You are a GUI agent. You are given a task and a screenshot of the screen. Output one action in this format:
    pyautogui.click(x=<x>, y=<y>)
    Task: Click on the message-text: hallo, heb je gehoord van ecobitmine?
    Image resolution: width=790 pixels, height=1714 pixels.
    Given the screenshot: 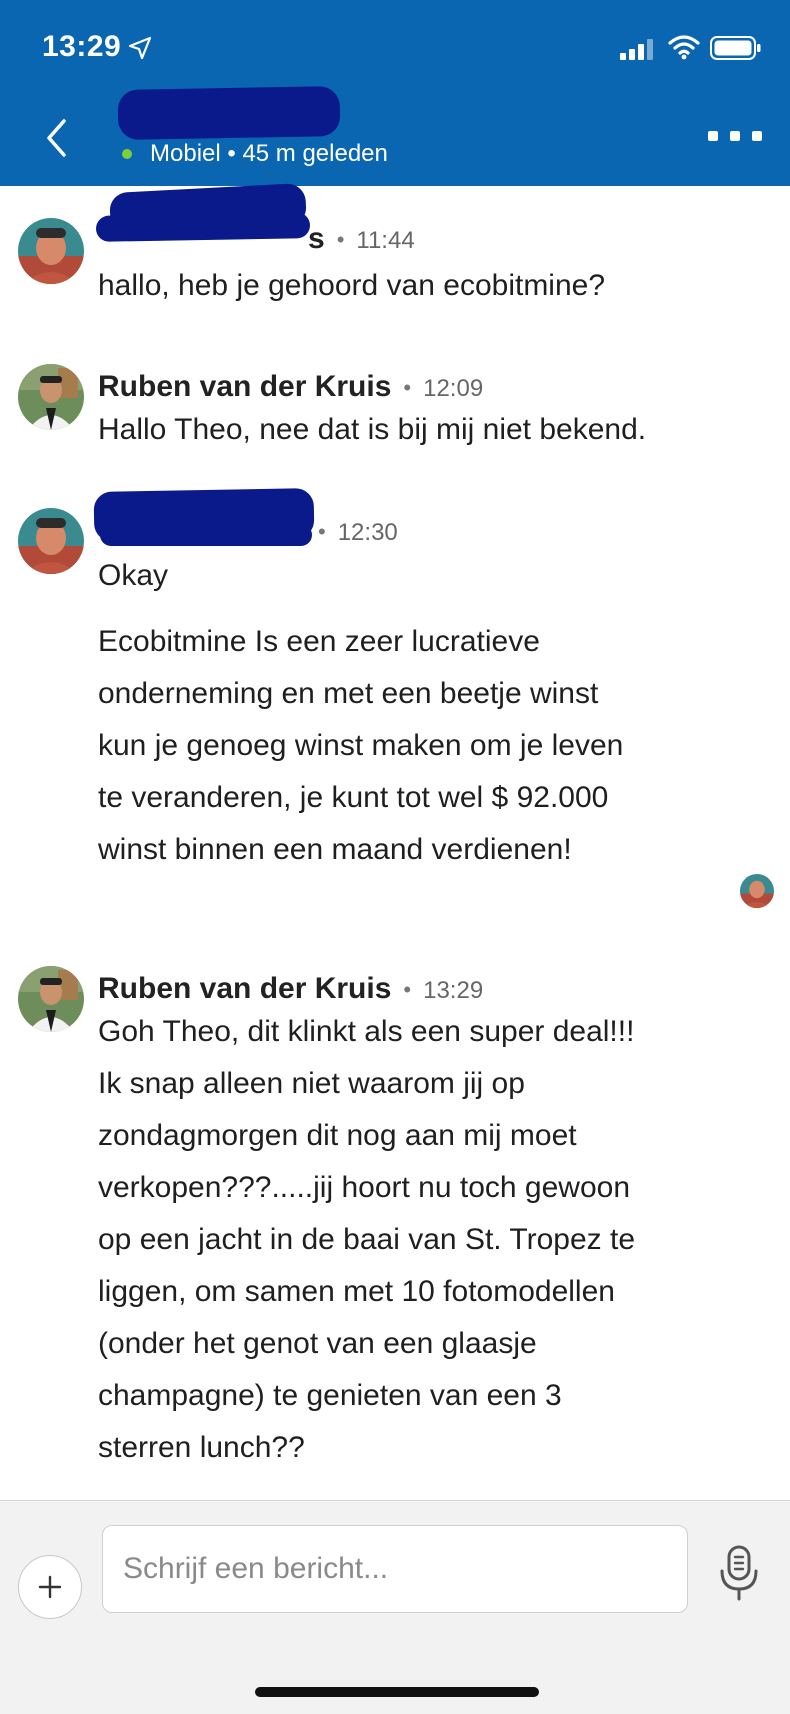 What is the action you would take?
    pyautogui.click(x=352, y=285)
    